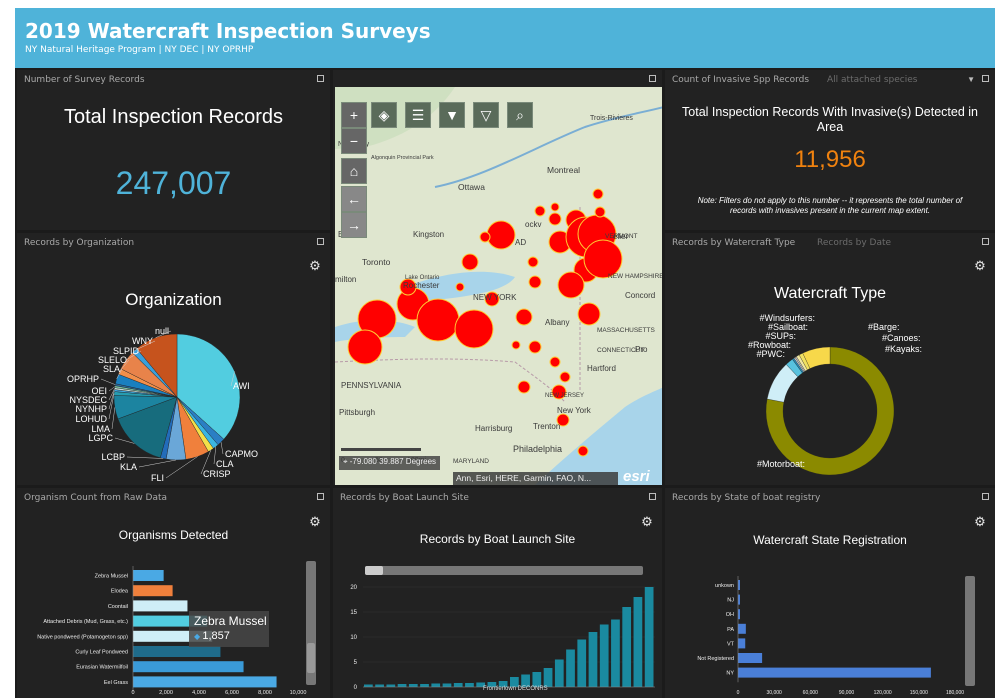  Describe the element at coordinates (225, 464) in the screenshot. I see `pie-label: CLA` at that location.